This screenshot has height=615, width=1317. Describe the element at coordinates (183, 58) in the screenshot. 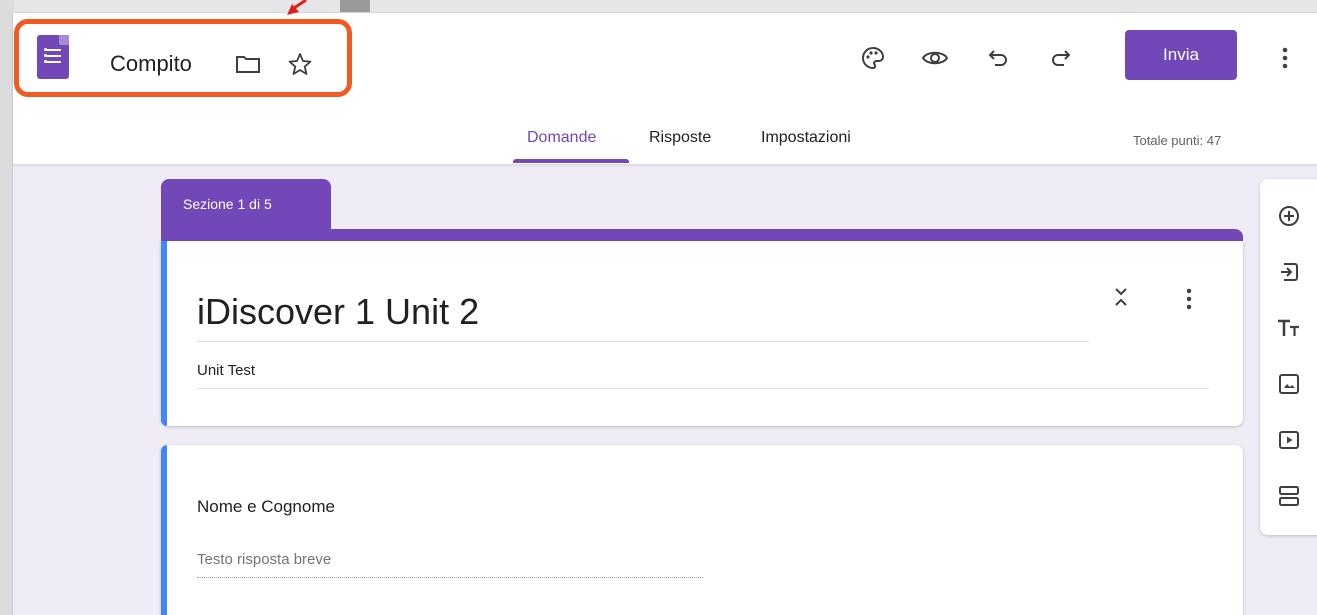

I see `annotation-highlight-box` at that location.